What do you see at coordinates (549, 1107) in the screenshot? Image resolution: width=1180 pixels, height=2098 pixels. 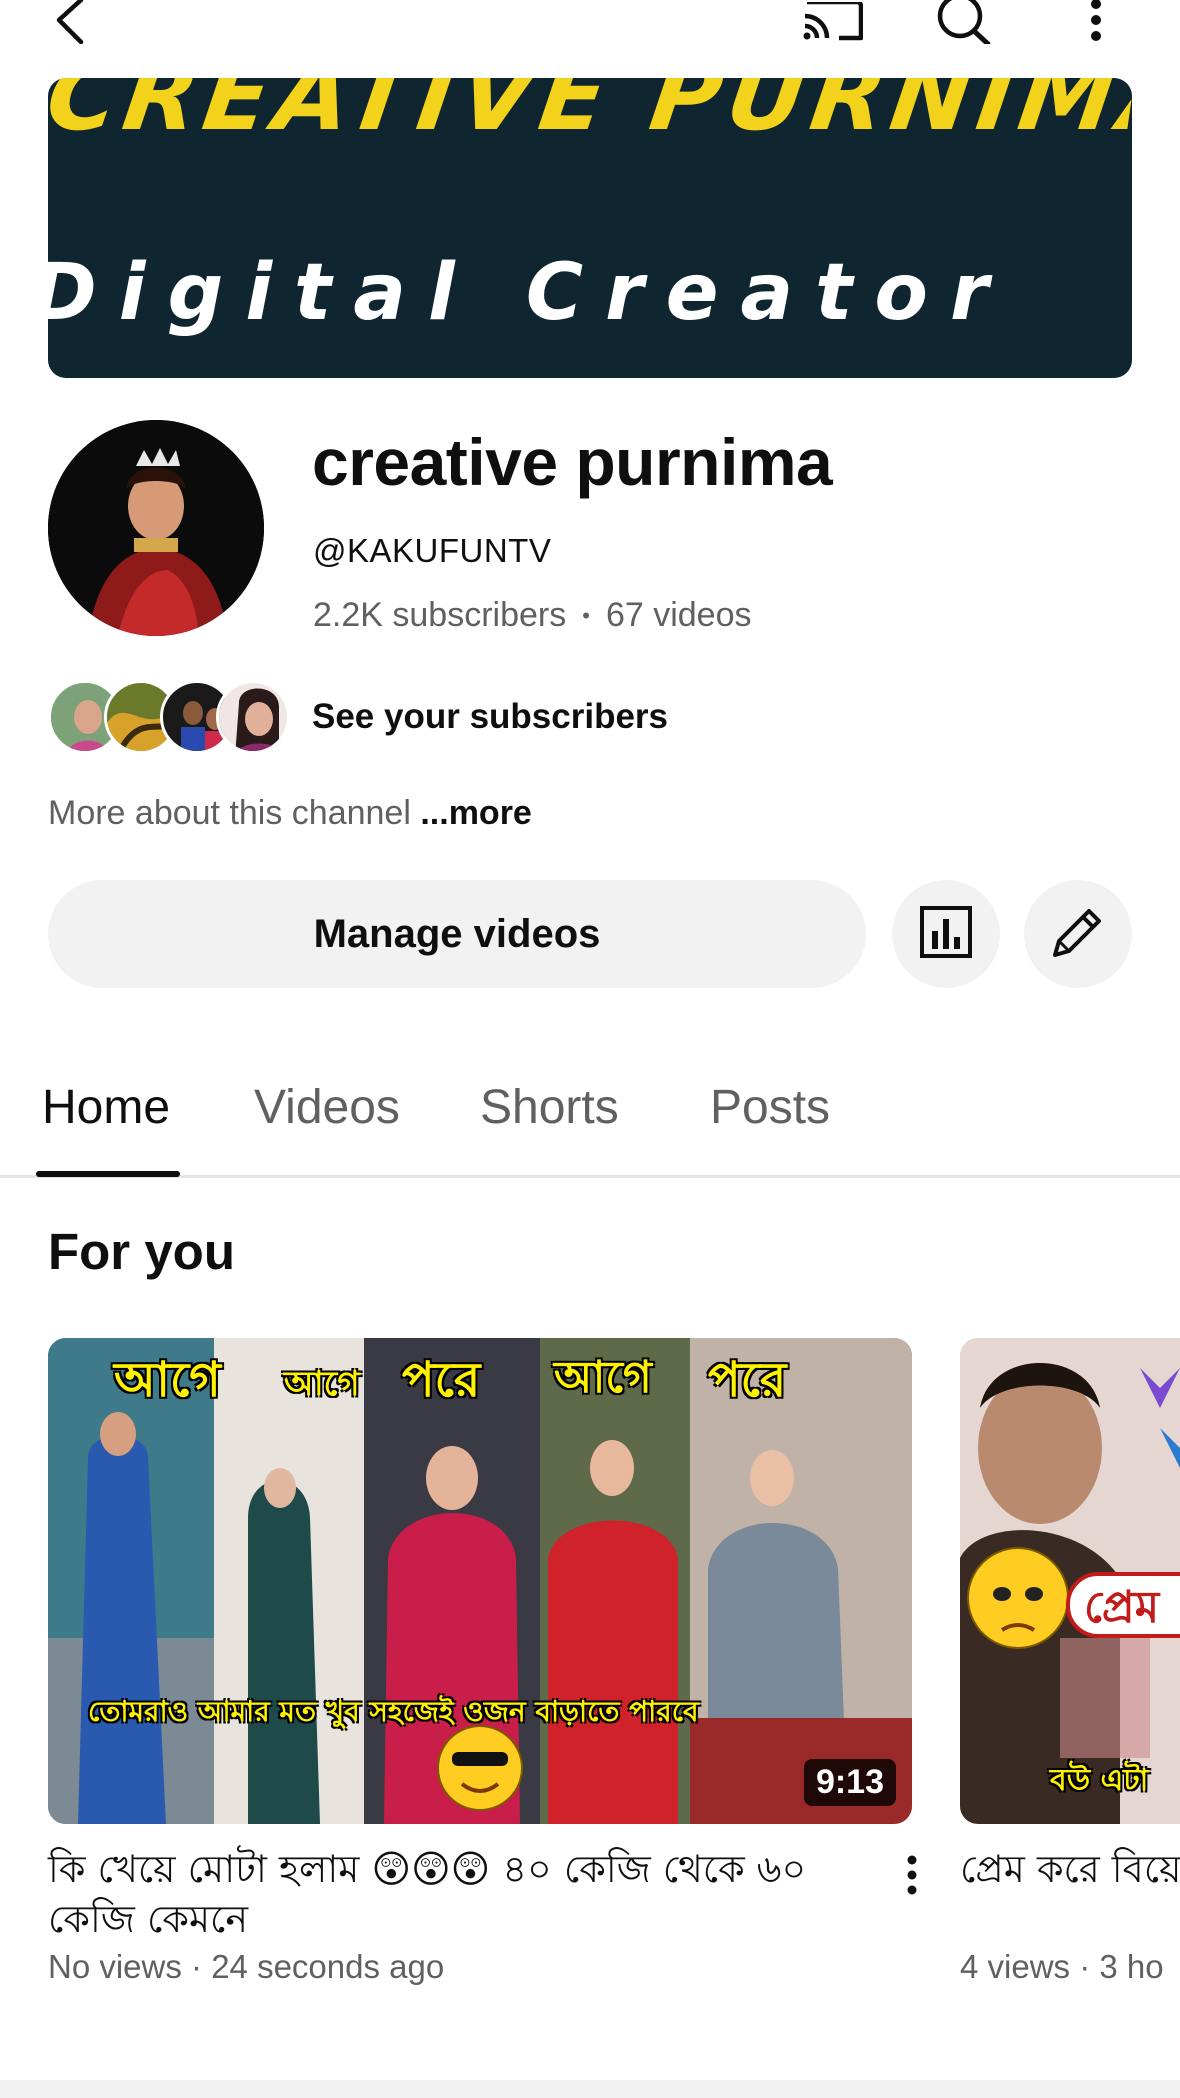 I see `tab-shorts: Shorts` at bounding box center [549, 1107].